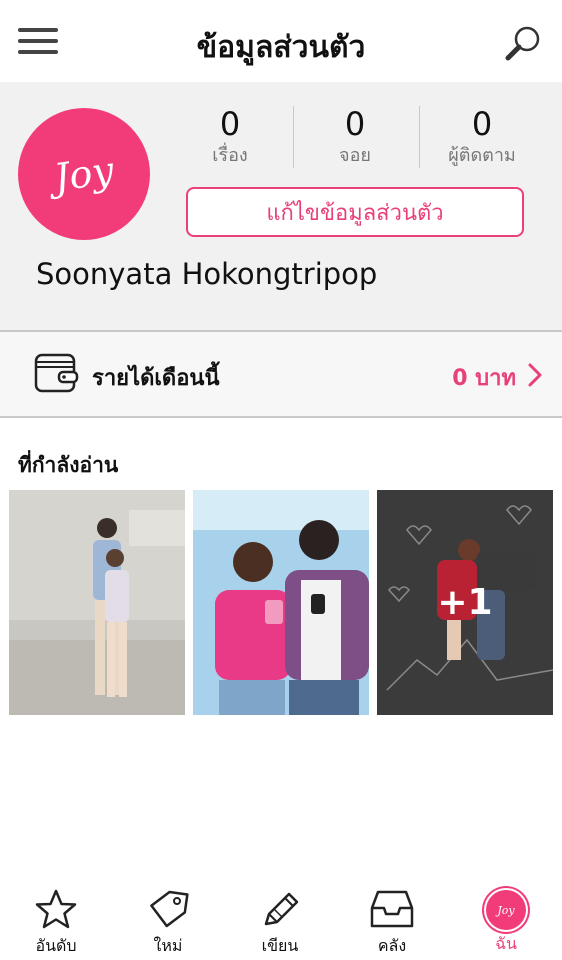 This screenshot has width=562, height=960. I want to click on stat-followers-label: ผู้ติดตาม, so click(482, 155).